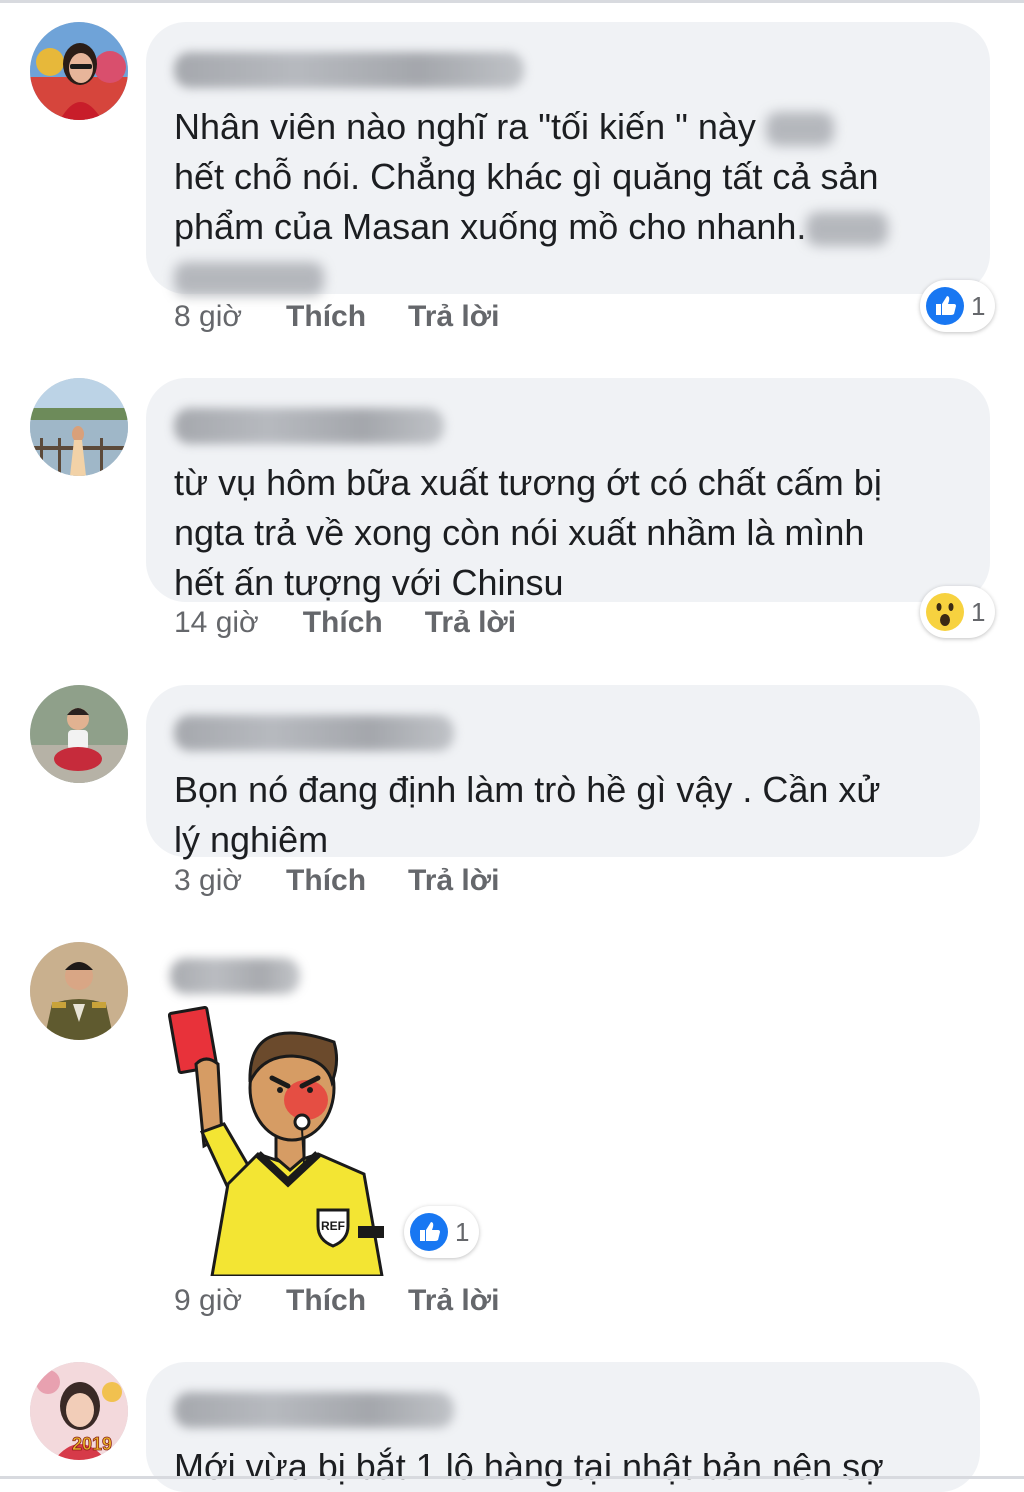  What do you see at coordinates (208, 881) in the screenshot?
I see `comment-time: 3 giờ` at bounding box center [208, 881].